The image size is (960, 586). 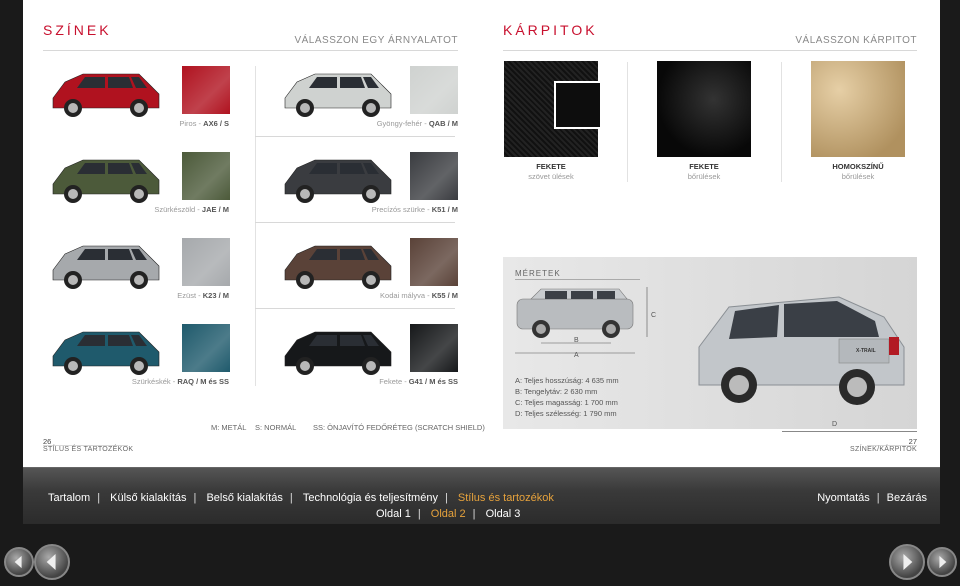 I want to click on color-caption: Fekete - G41 / M és SS, so click(x=388, y=381).